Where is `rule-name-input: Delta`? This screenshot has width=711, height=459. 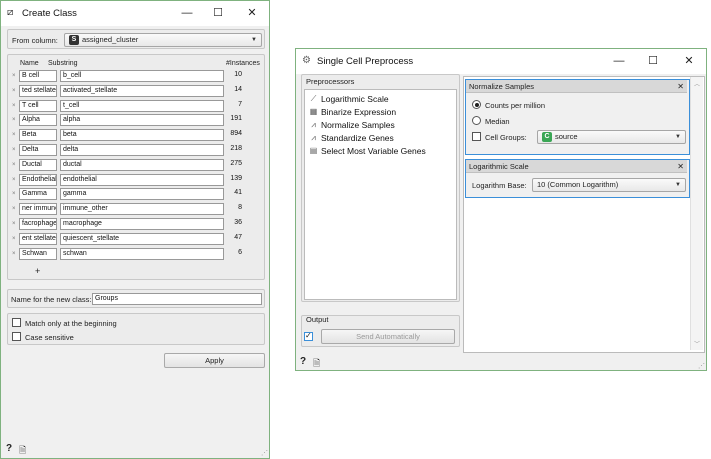
rule-name-input: Delta is located at coordinates (38, 150).